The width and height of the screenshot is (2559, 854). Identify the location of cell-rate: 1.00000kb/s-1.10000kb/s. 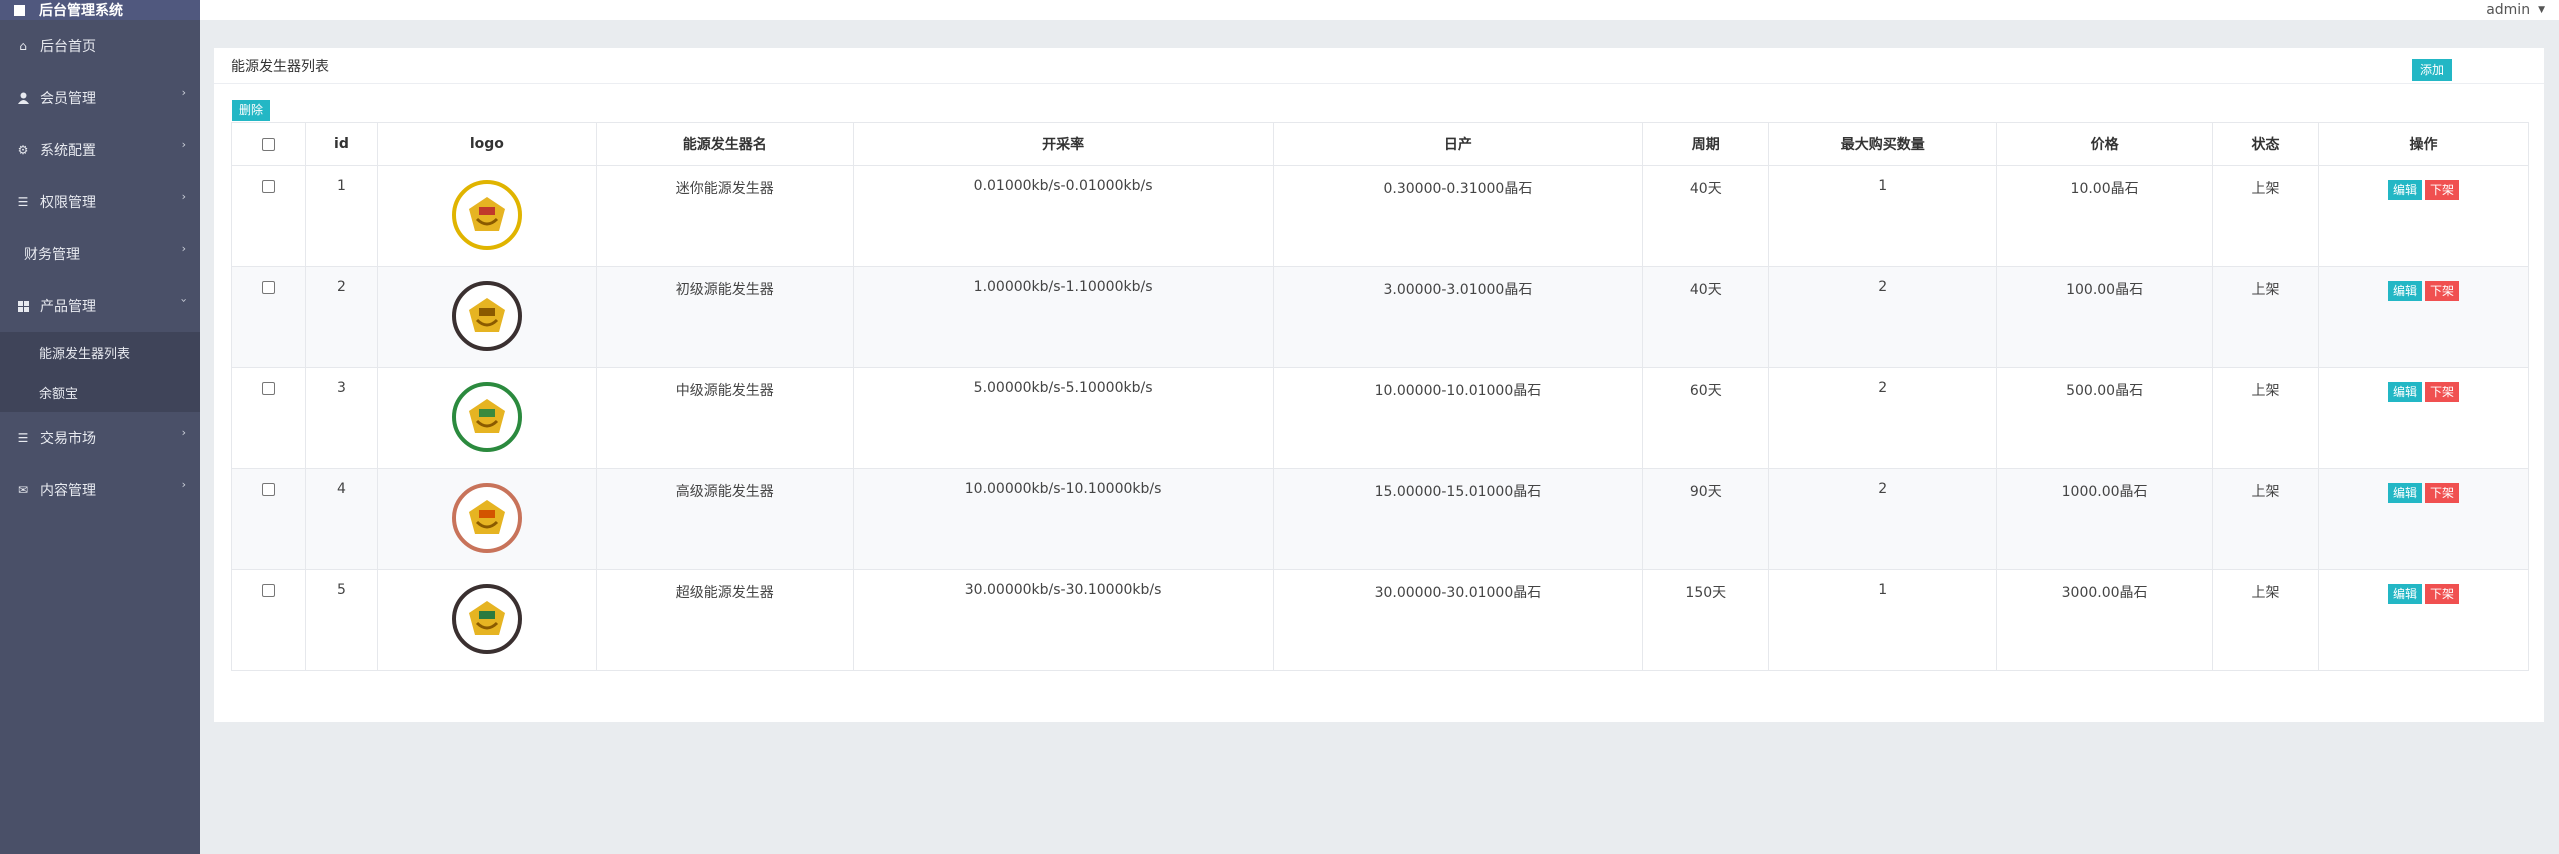
(1063, 317).